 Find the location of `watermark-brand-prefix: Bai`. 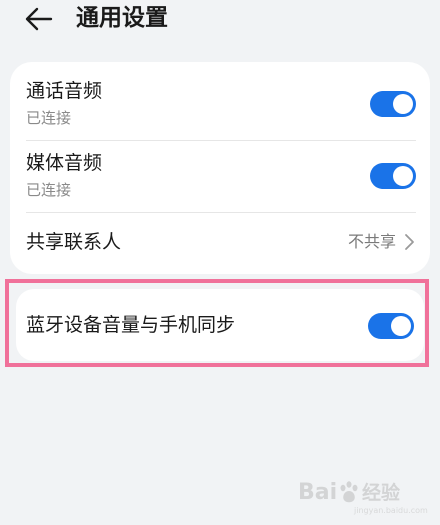

watermark-brand-prefix: Bai is located at coordinates (318, 492).